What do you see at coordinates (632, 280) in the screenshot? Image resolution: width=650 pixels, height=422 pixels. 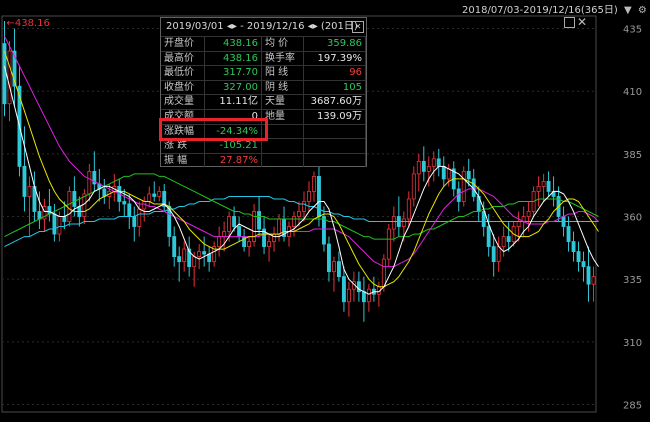 I see `y-tick-label: 335` at bounding box center [632, 280].